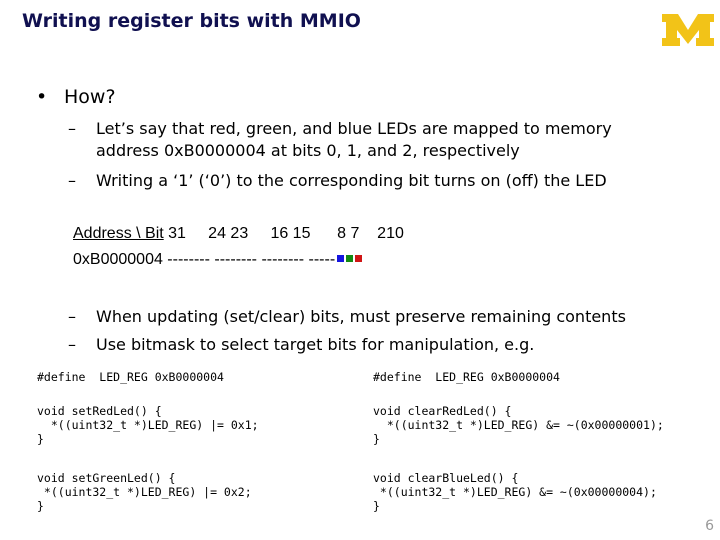 This screenshot has height=540, width=720. I want to click on register-address: 0xB0000004, so click(118, 259).